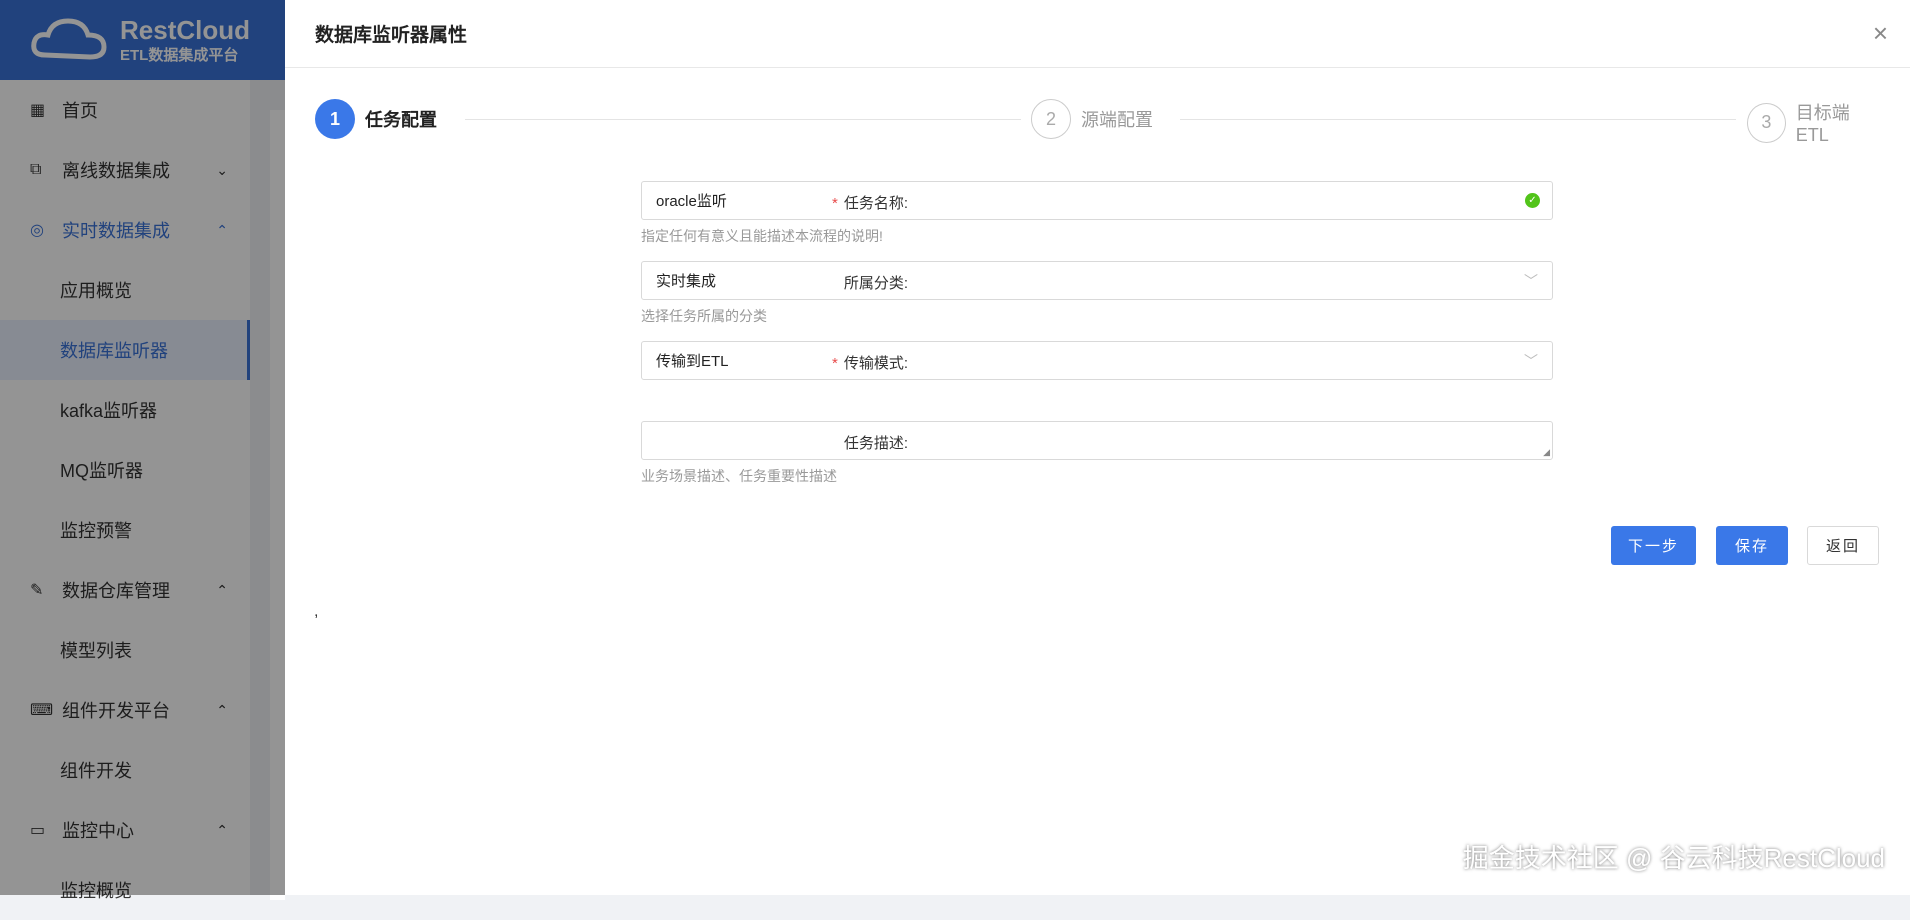 The width and height of the screenshot is (1910, 920). Describe the element at coordinates (1097, 34) in the screenshot. I see `drawer-title: 数据库监听器属性` at that location.